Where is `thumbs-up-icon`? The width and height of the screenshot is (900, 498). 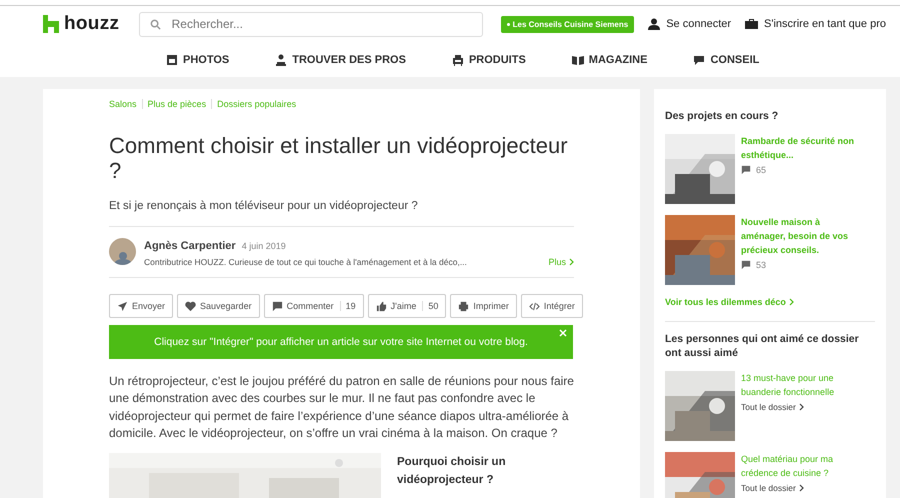 thumbs-up-icon is located at coordinates (381, 306).